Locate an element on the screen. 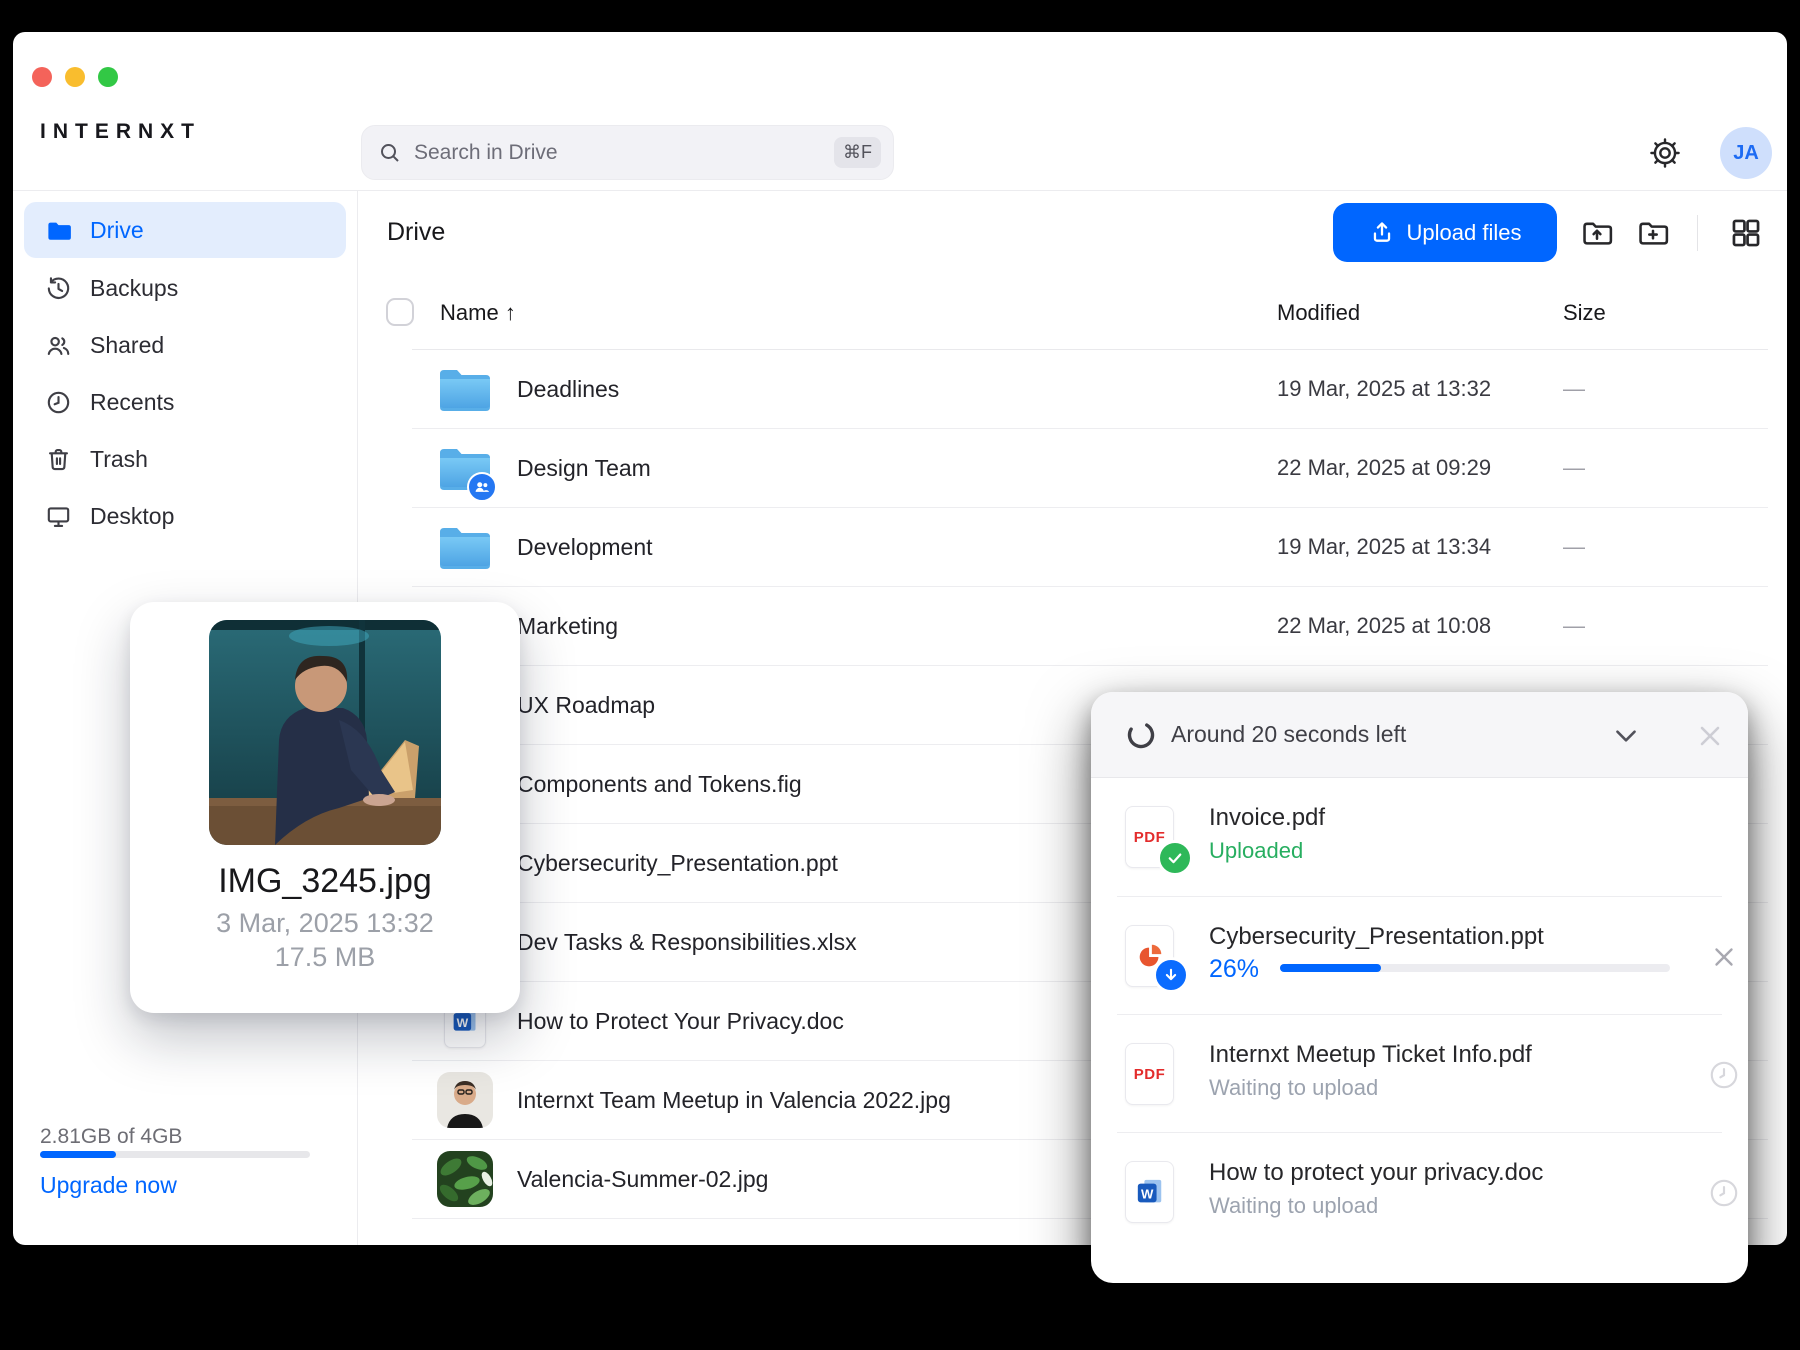  file-name: Design Team is located at coordinates (584, 467).